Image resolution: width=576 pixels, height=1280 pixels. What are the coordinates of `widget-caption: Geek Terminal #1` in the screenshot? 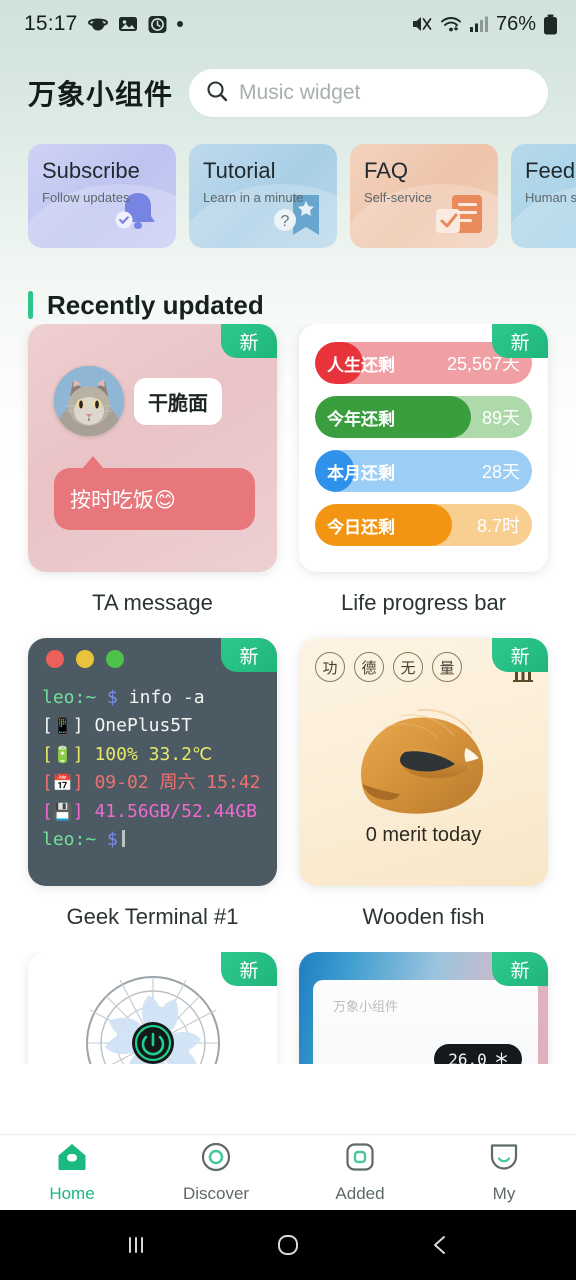 It's located at (152, 916).